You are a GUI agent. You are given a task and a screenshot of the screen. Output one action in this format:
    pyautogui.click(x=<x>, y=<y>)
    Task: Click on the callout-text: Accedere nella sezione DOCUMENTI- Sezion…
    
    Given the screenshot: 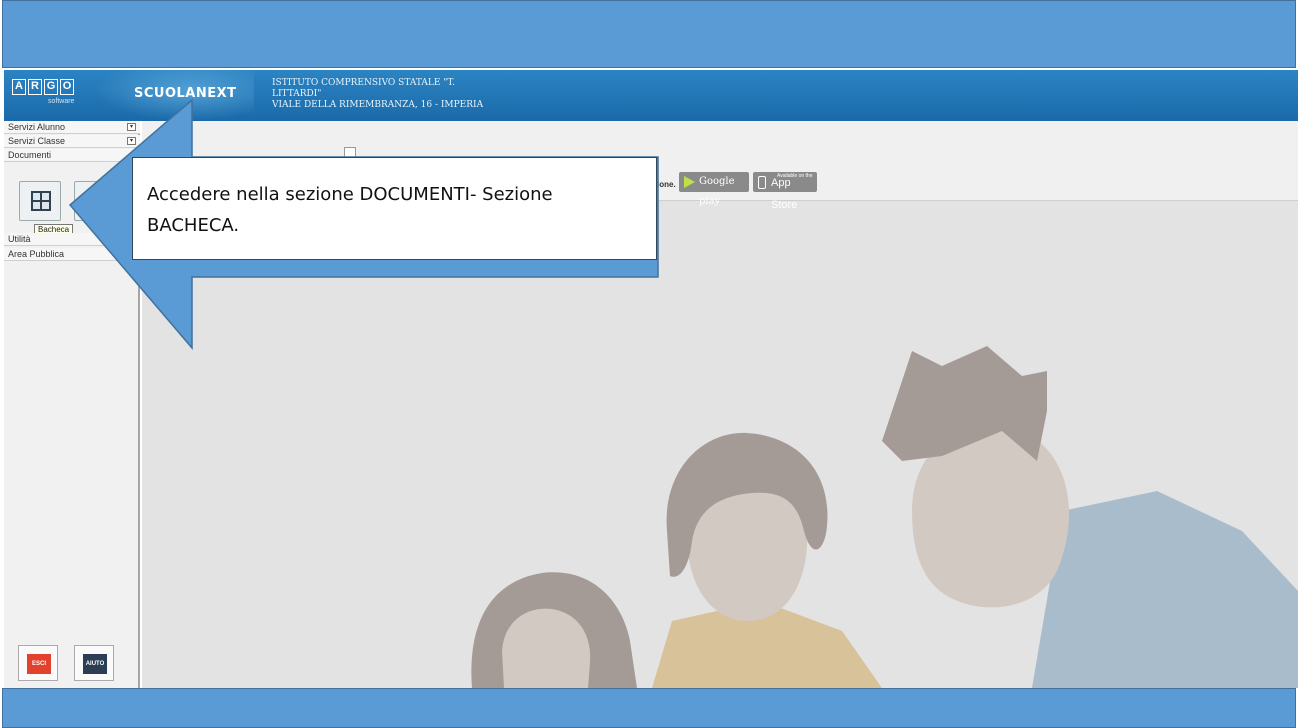 What is the action you would take?
    pyautogui.click(x=350, y=210)
    